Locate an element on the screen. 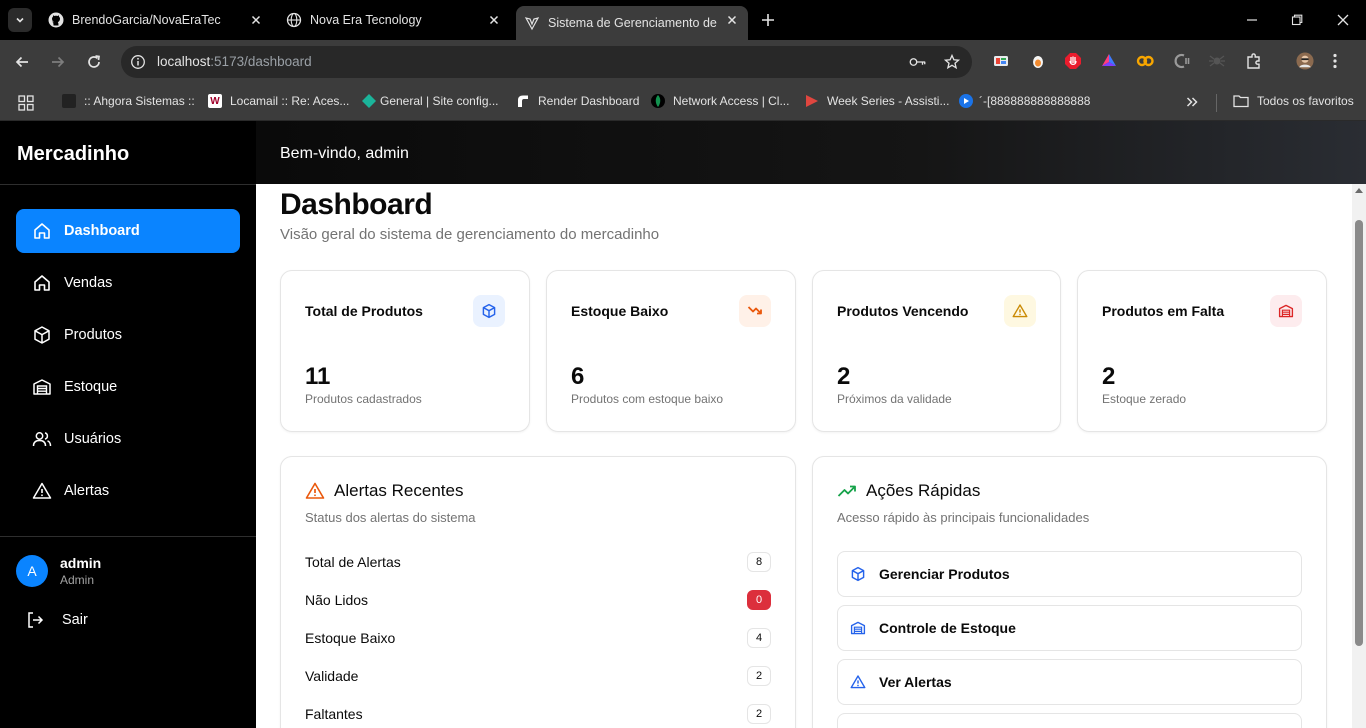  forward-button is located at coordinates (58, 62).